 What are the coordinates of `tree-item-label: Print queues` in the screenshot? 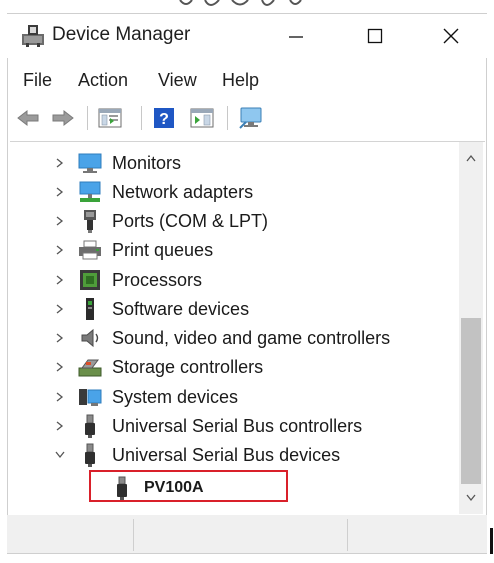 It's located at (163, 249).